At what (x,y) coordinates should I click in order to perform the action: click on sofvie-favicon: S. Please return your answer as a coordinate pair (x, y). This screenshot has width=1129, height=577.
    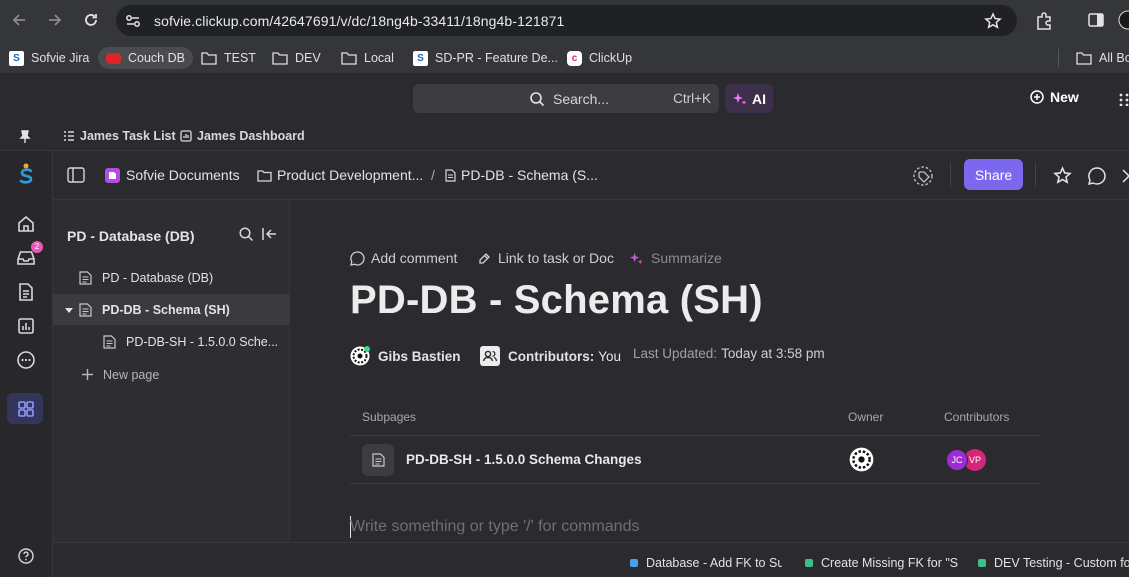
    Looking at the image, I should click on (16, 58).